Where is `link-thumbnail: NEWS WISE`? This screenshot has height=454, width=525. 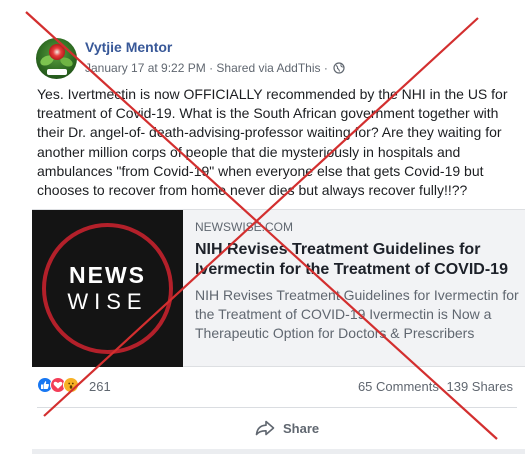 link-thumbnail: NEWS WISE is located at coordinates (107, 288).